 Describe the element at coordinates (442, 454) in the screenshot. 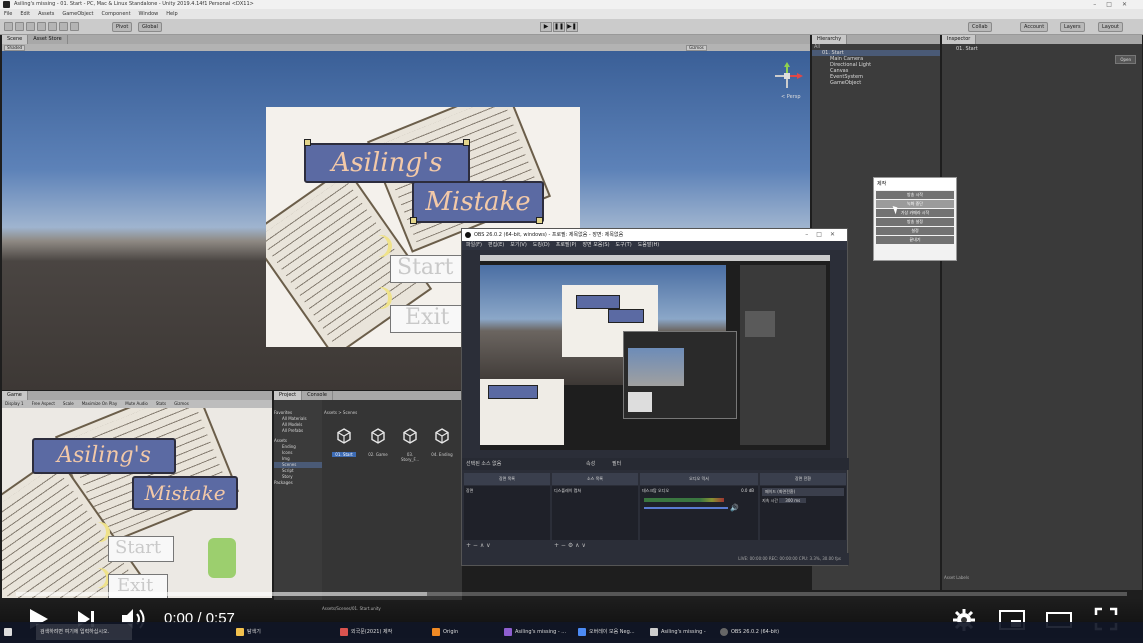

I see `scene-asset-label: 04. Ending` at that location.